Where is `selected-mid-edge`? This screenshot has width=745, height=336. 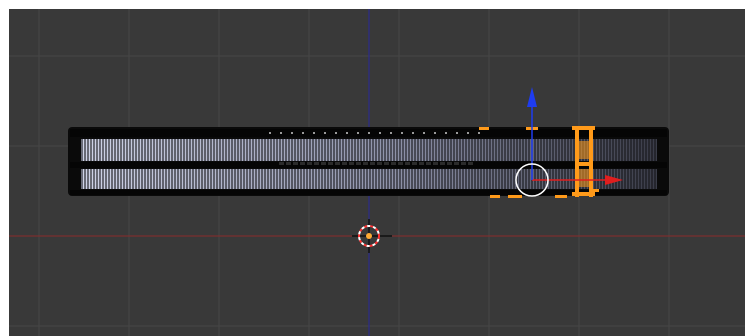
selected-mid-edge is located at coordinates (584, 164).